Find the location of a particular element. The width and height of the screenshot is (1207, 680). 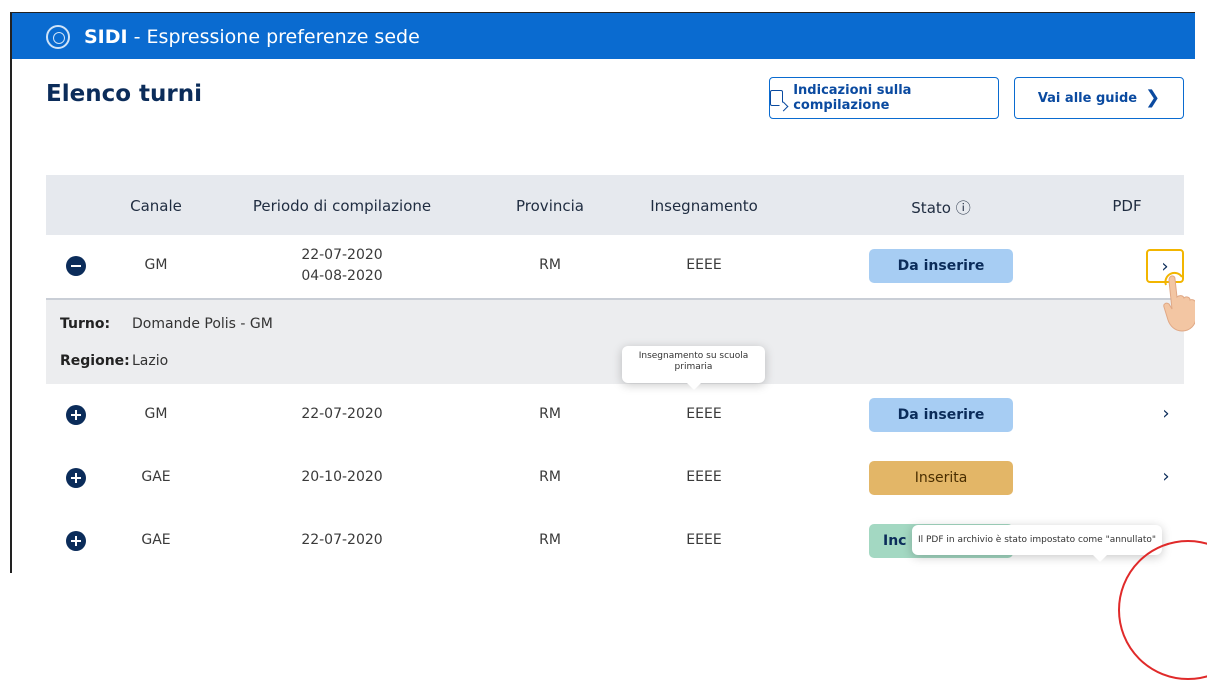

app-name: SIDI is located at coordinates (106, 37).